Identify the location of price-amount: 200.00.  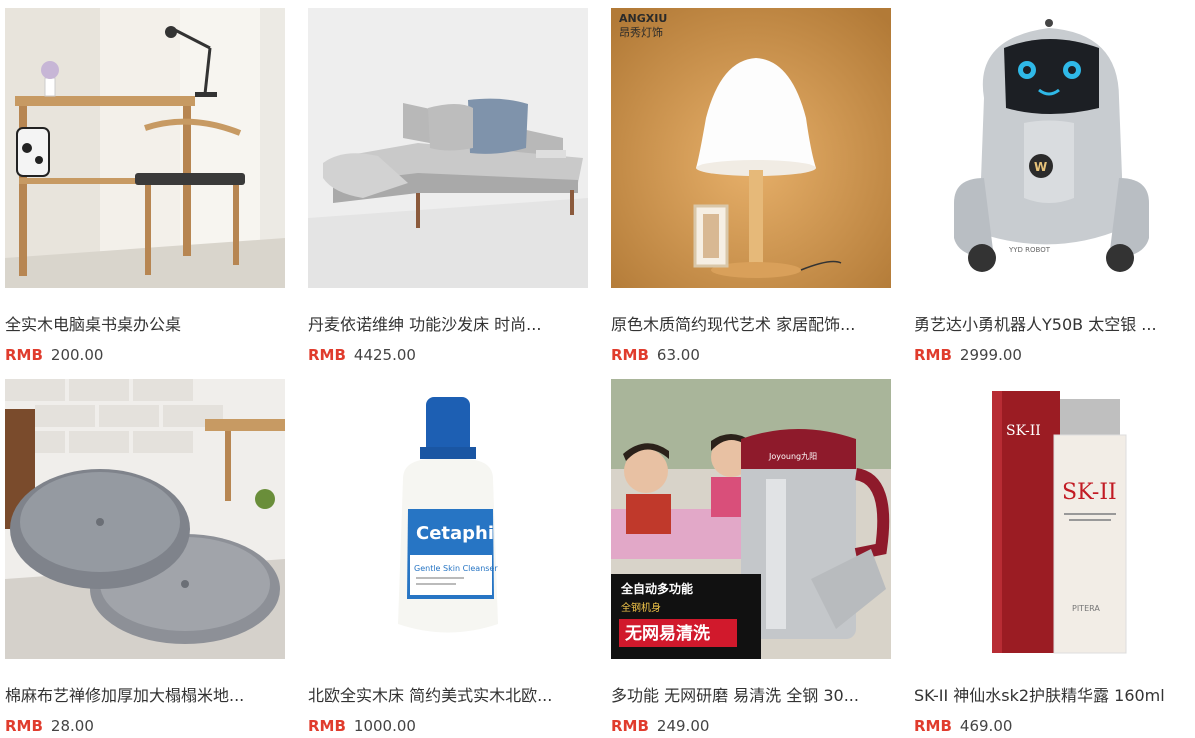
(77, 355).